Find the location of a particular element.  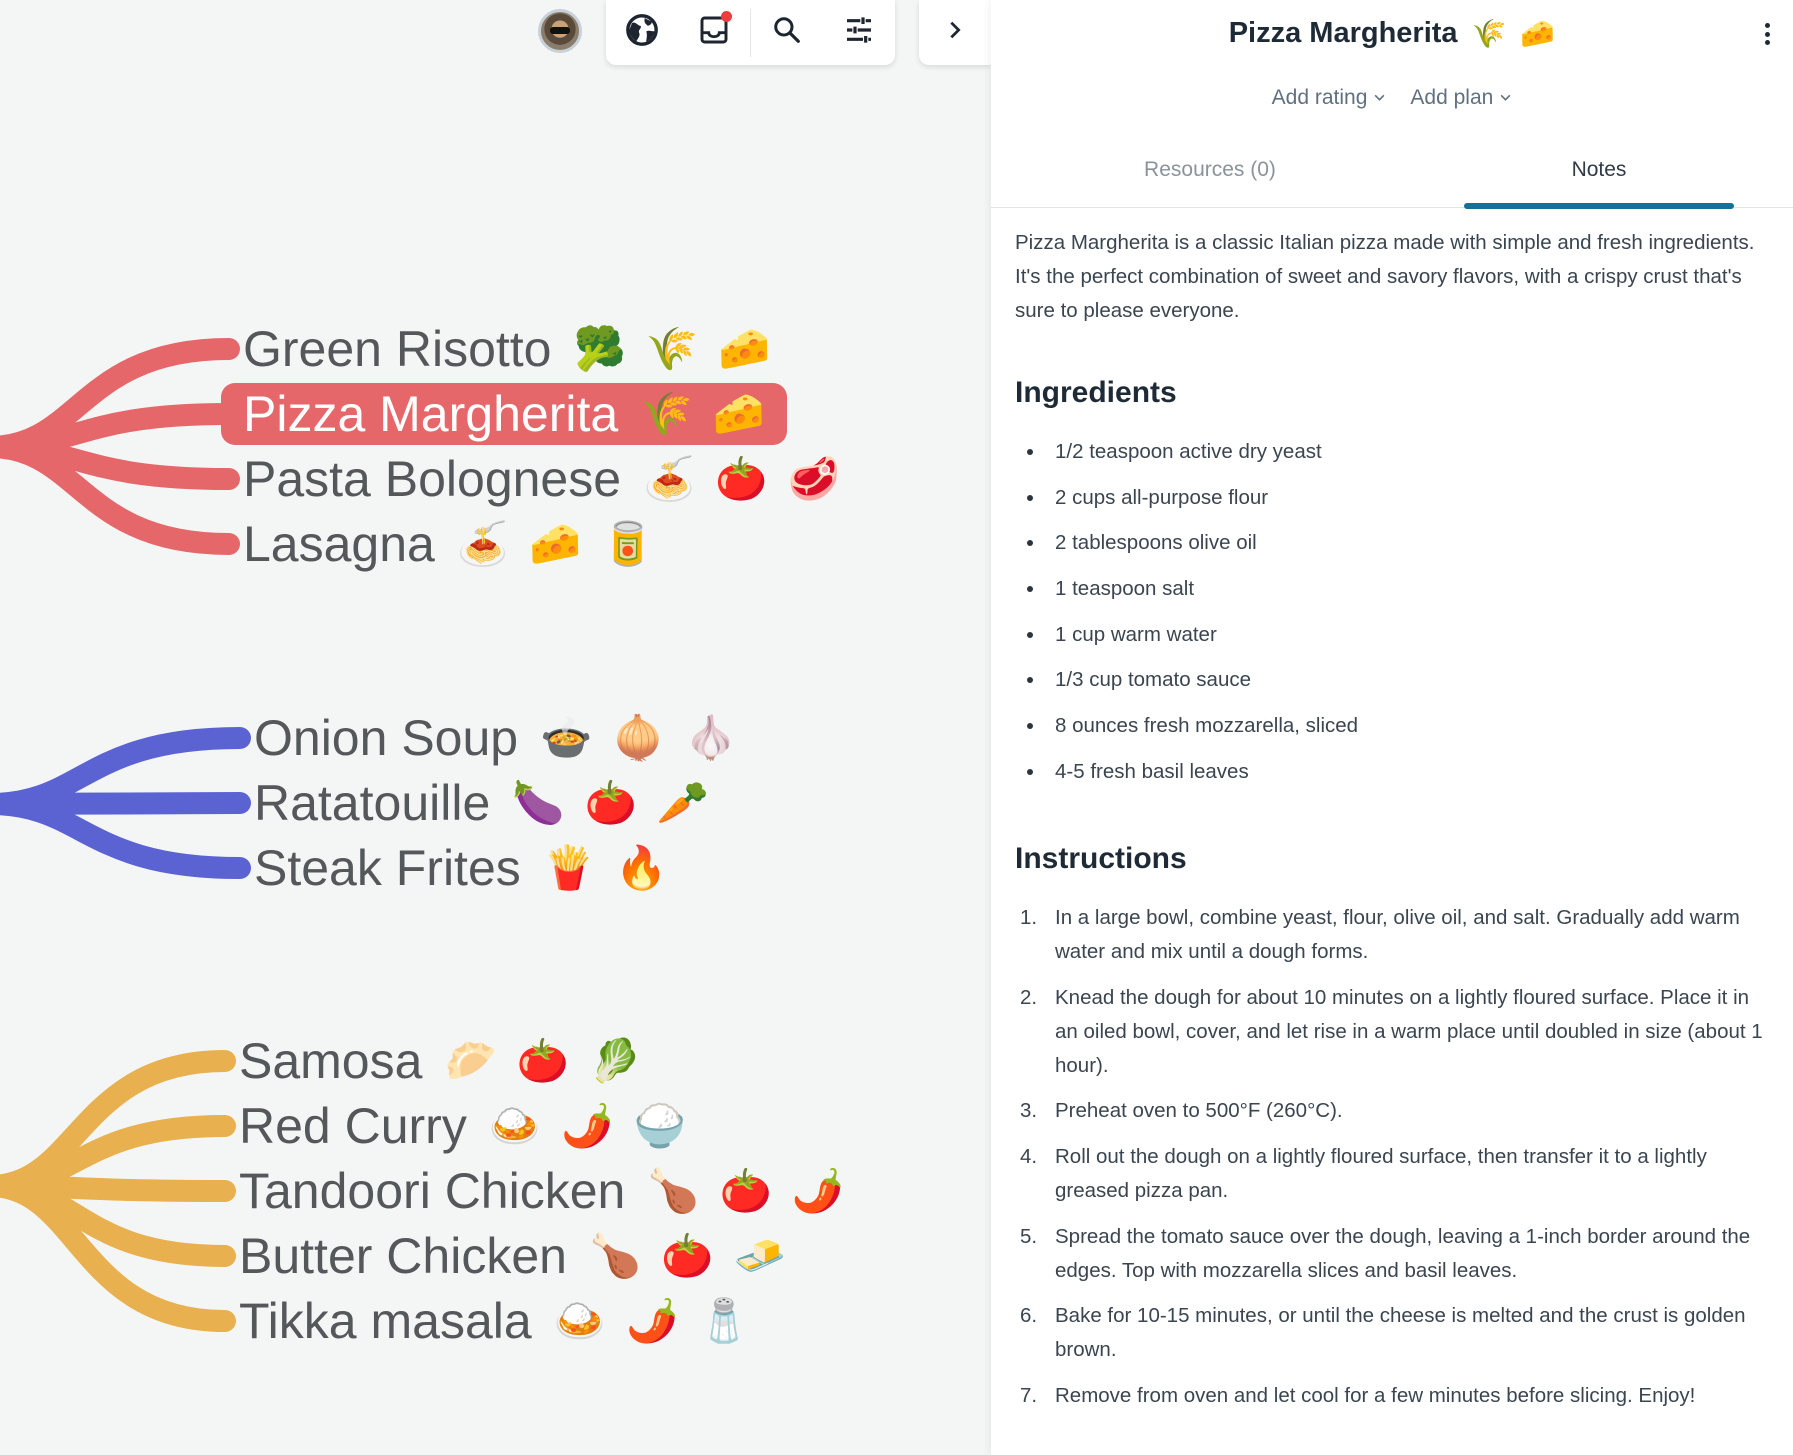

food-emoji-icon: 🍲 is located at coordinates (566, 737).